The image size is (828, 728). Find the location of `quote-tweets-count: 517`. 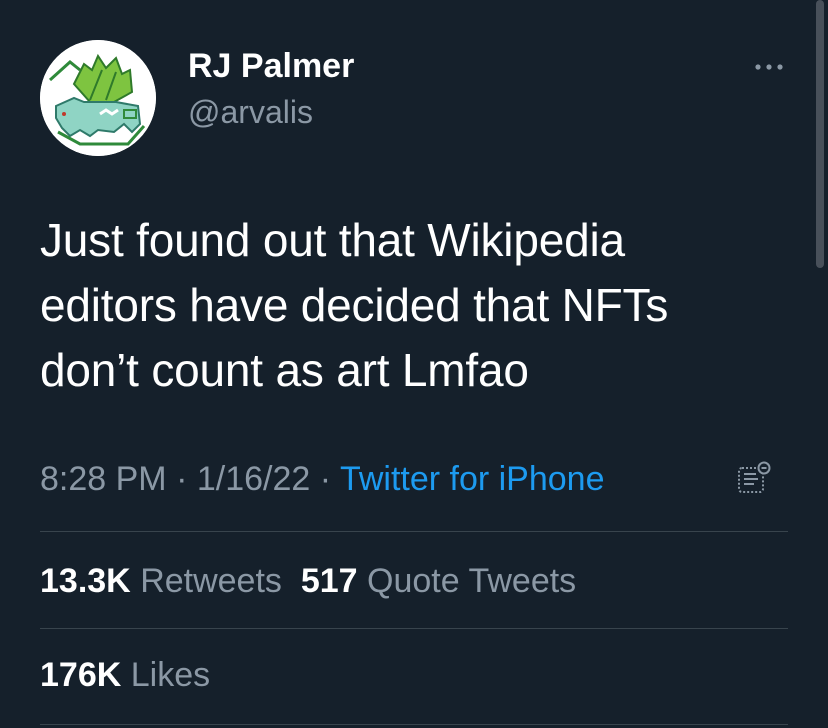

quote-tweets-count: 517 is located at coordinates (329, 581).